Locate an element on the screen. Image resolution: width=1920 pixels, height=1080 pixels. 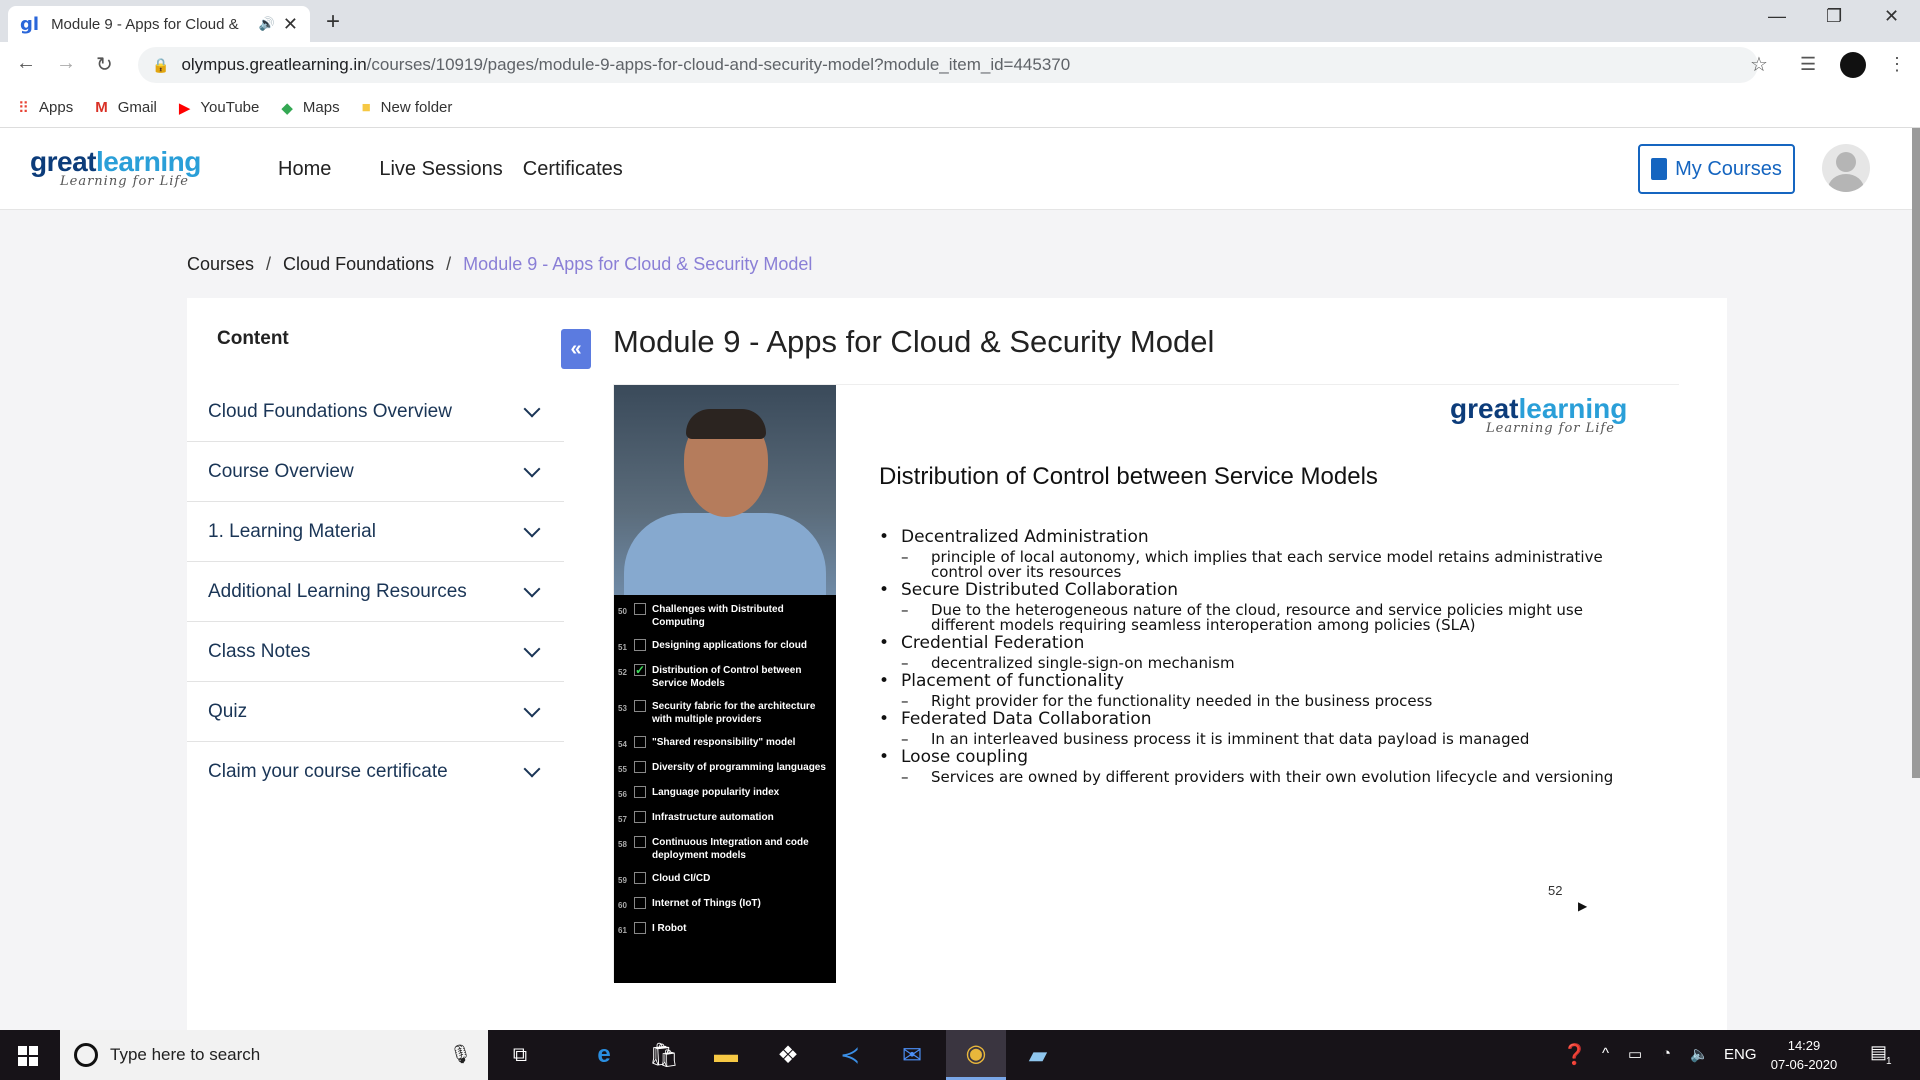
bookmark-star-icon: ☆ is located at coordinates (1759, 64).